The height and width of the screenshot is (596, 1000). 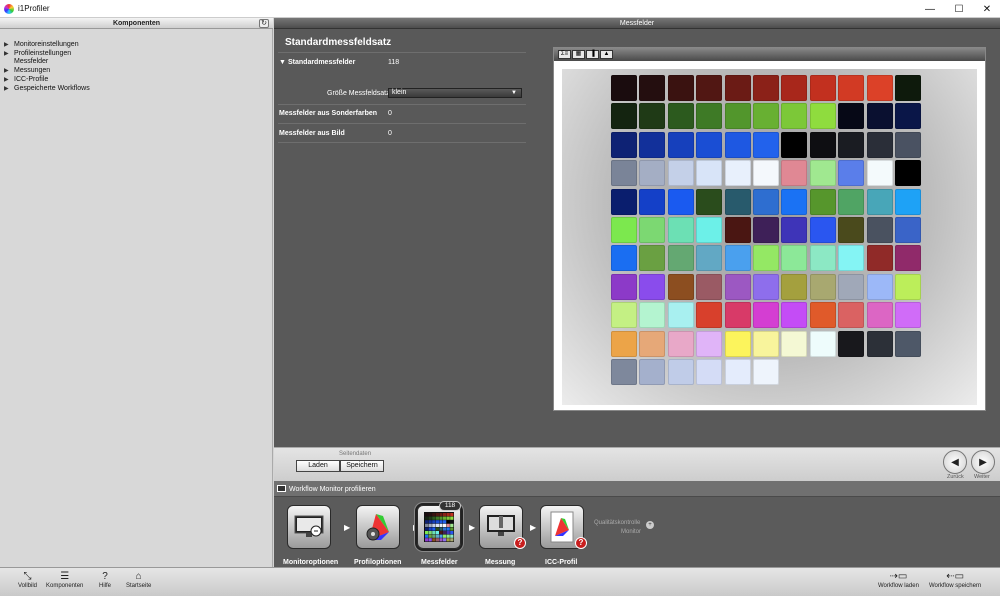 I want to click on back-button: ◀, so click(x=955, y=462).